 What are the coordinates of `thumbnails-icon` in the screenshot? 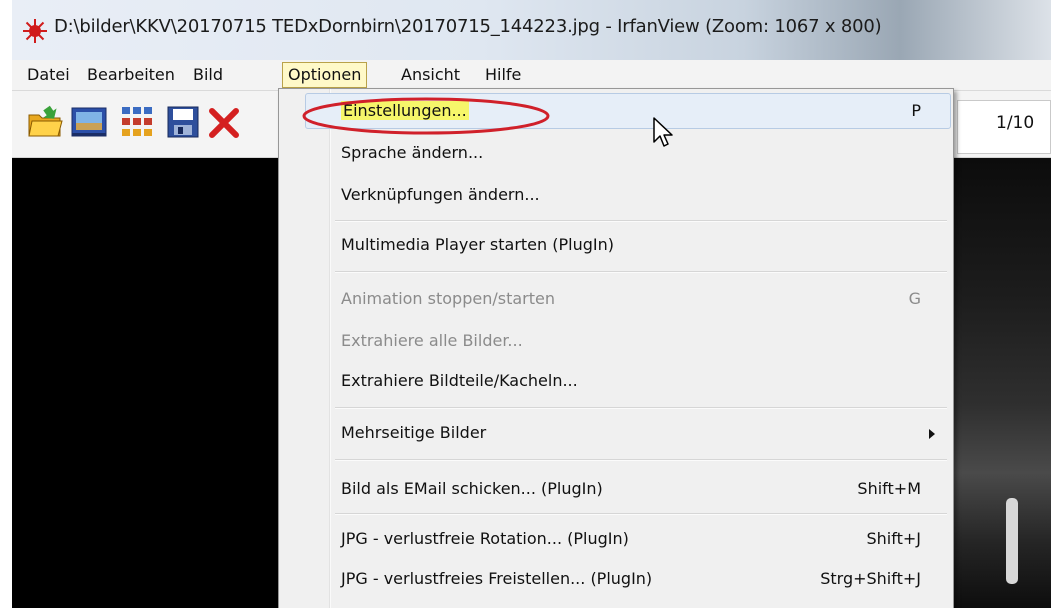 It's located at (137, 122).